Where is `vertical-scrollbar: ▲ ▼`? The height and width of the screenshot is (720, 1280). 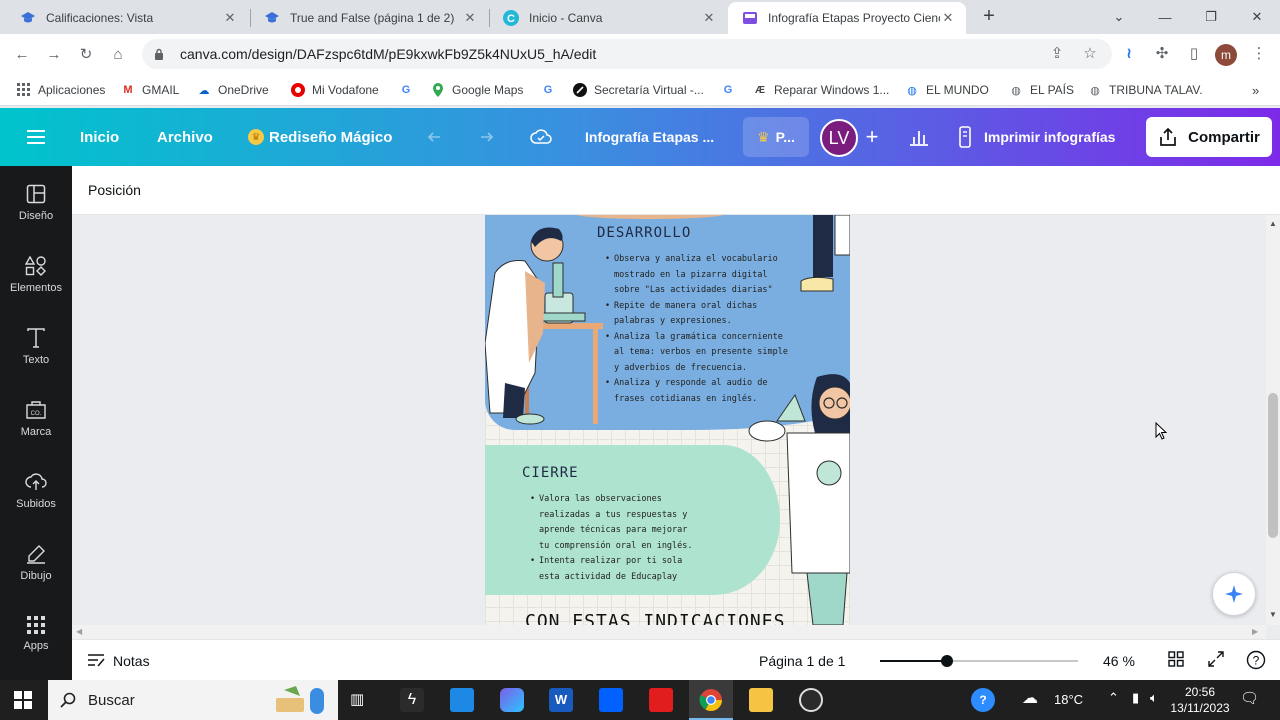 vertical-scrollbar: ▲ ▼ is located at coordinates (1273, 420).